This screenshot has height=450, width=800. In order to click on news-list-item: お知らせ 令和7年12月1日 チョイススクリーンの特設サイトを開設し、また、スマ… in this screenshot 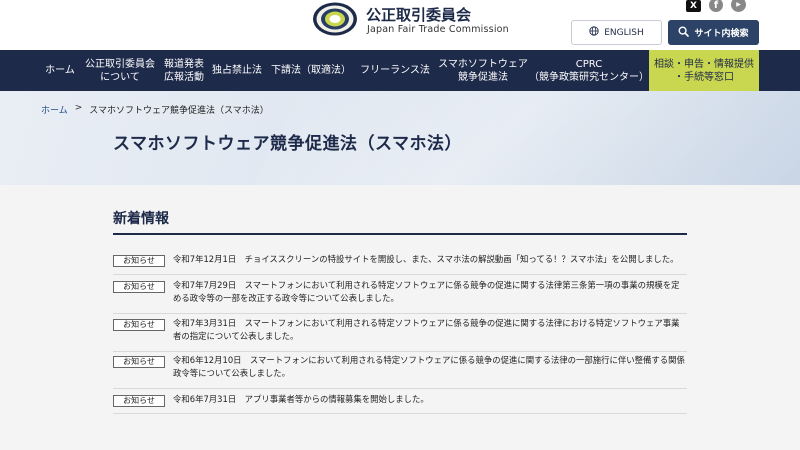, I will do `click(400, 264)`.